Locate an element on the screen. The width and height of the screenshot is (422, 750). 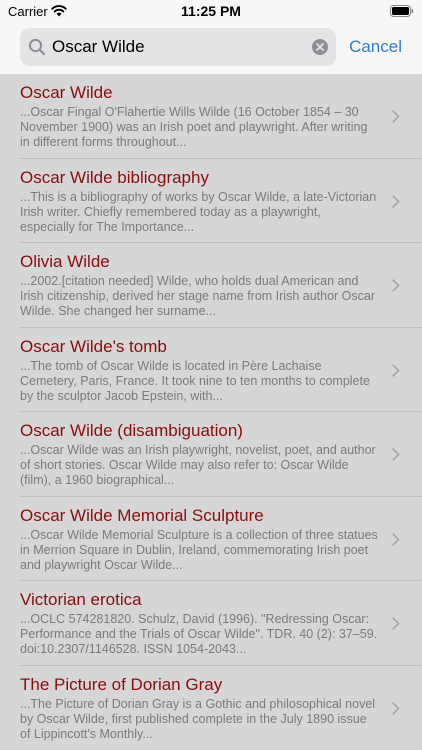
result-title: Olivia Wilde is located at coordinates (65, 261).